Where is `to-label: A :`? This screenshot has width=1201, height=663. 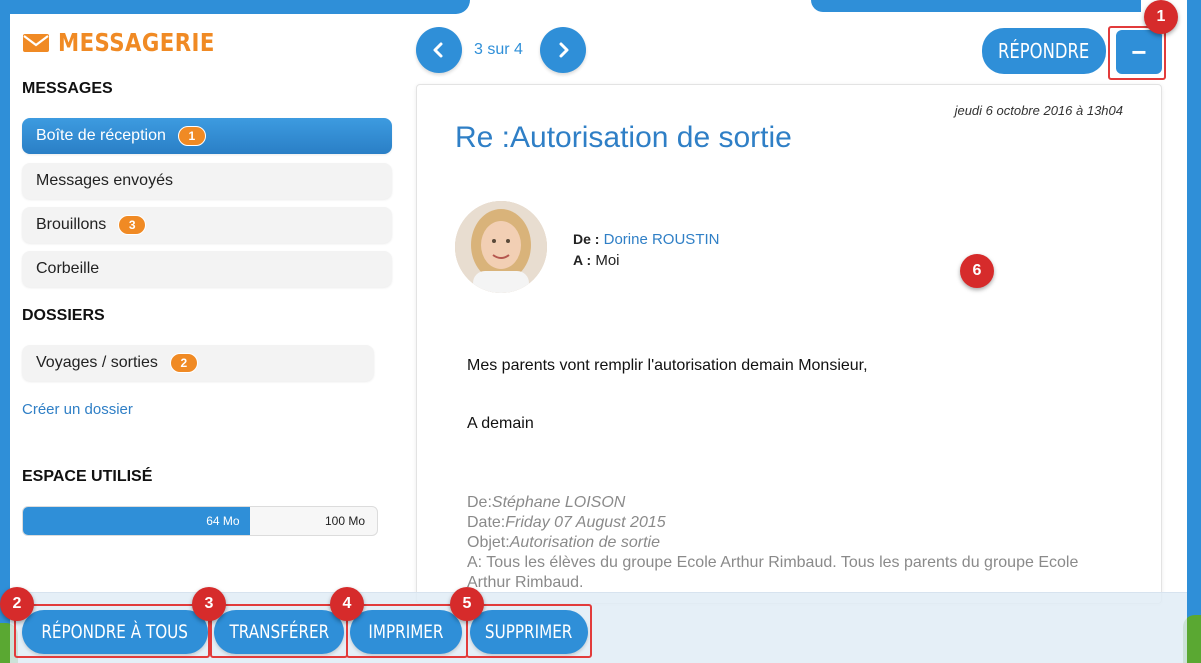 to-label: A : is located at coordinates (582, 260).